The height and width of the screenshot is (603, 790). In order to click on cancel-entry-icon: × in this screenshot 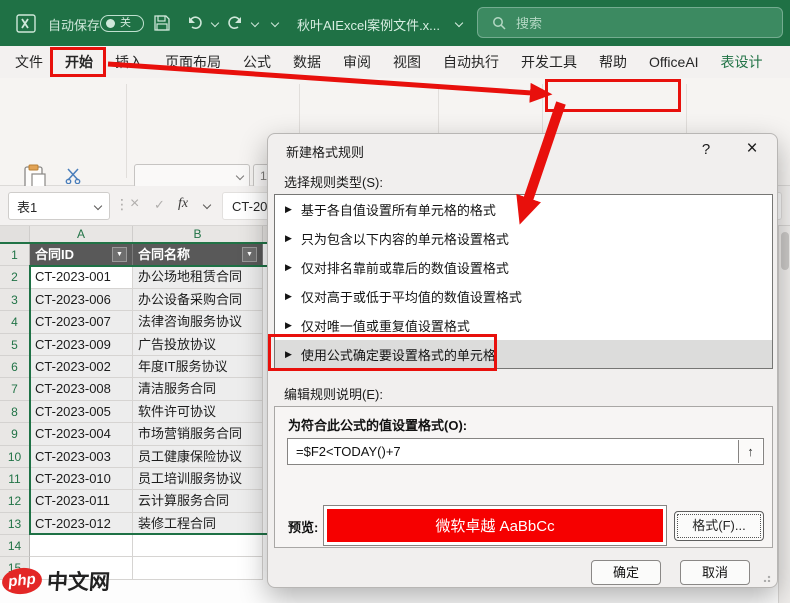, I will do `click(134, 204)`.